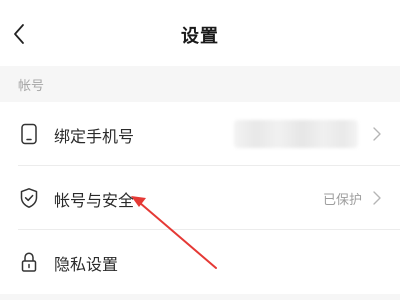  I want to click on shield-check-icon, so click(29, 198).